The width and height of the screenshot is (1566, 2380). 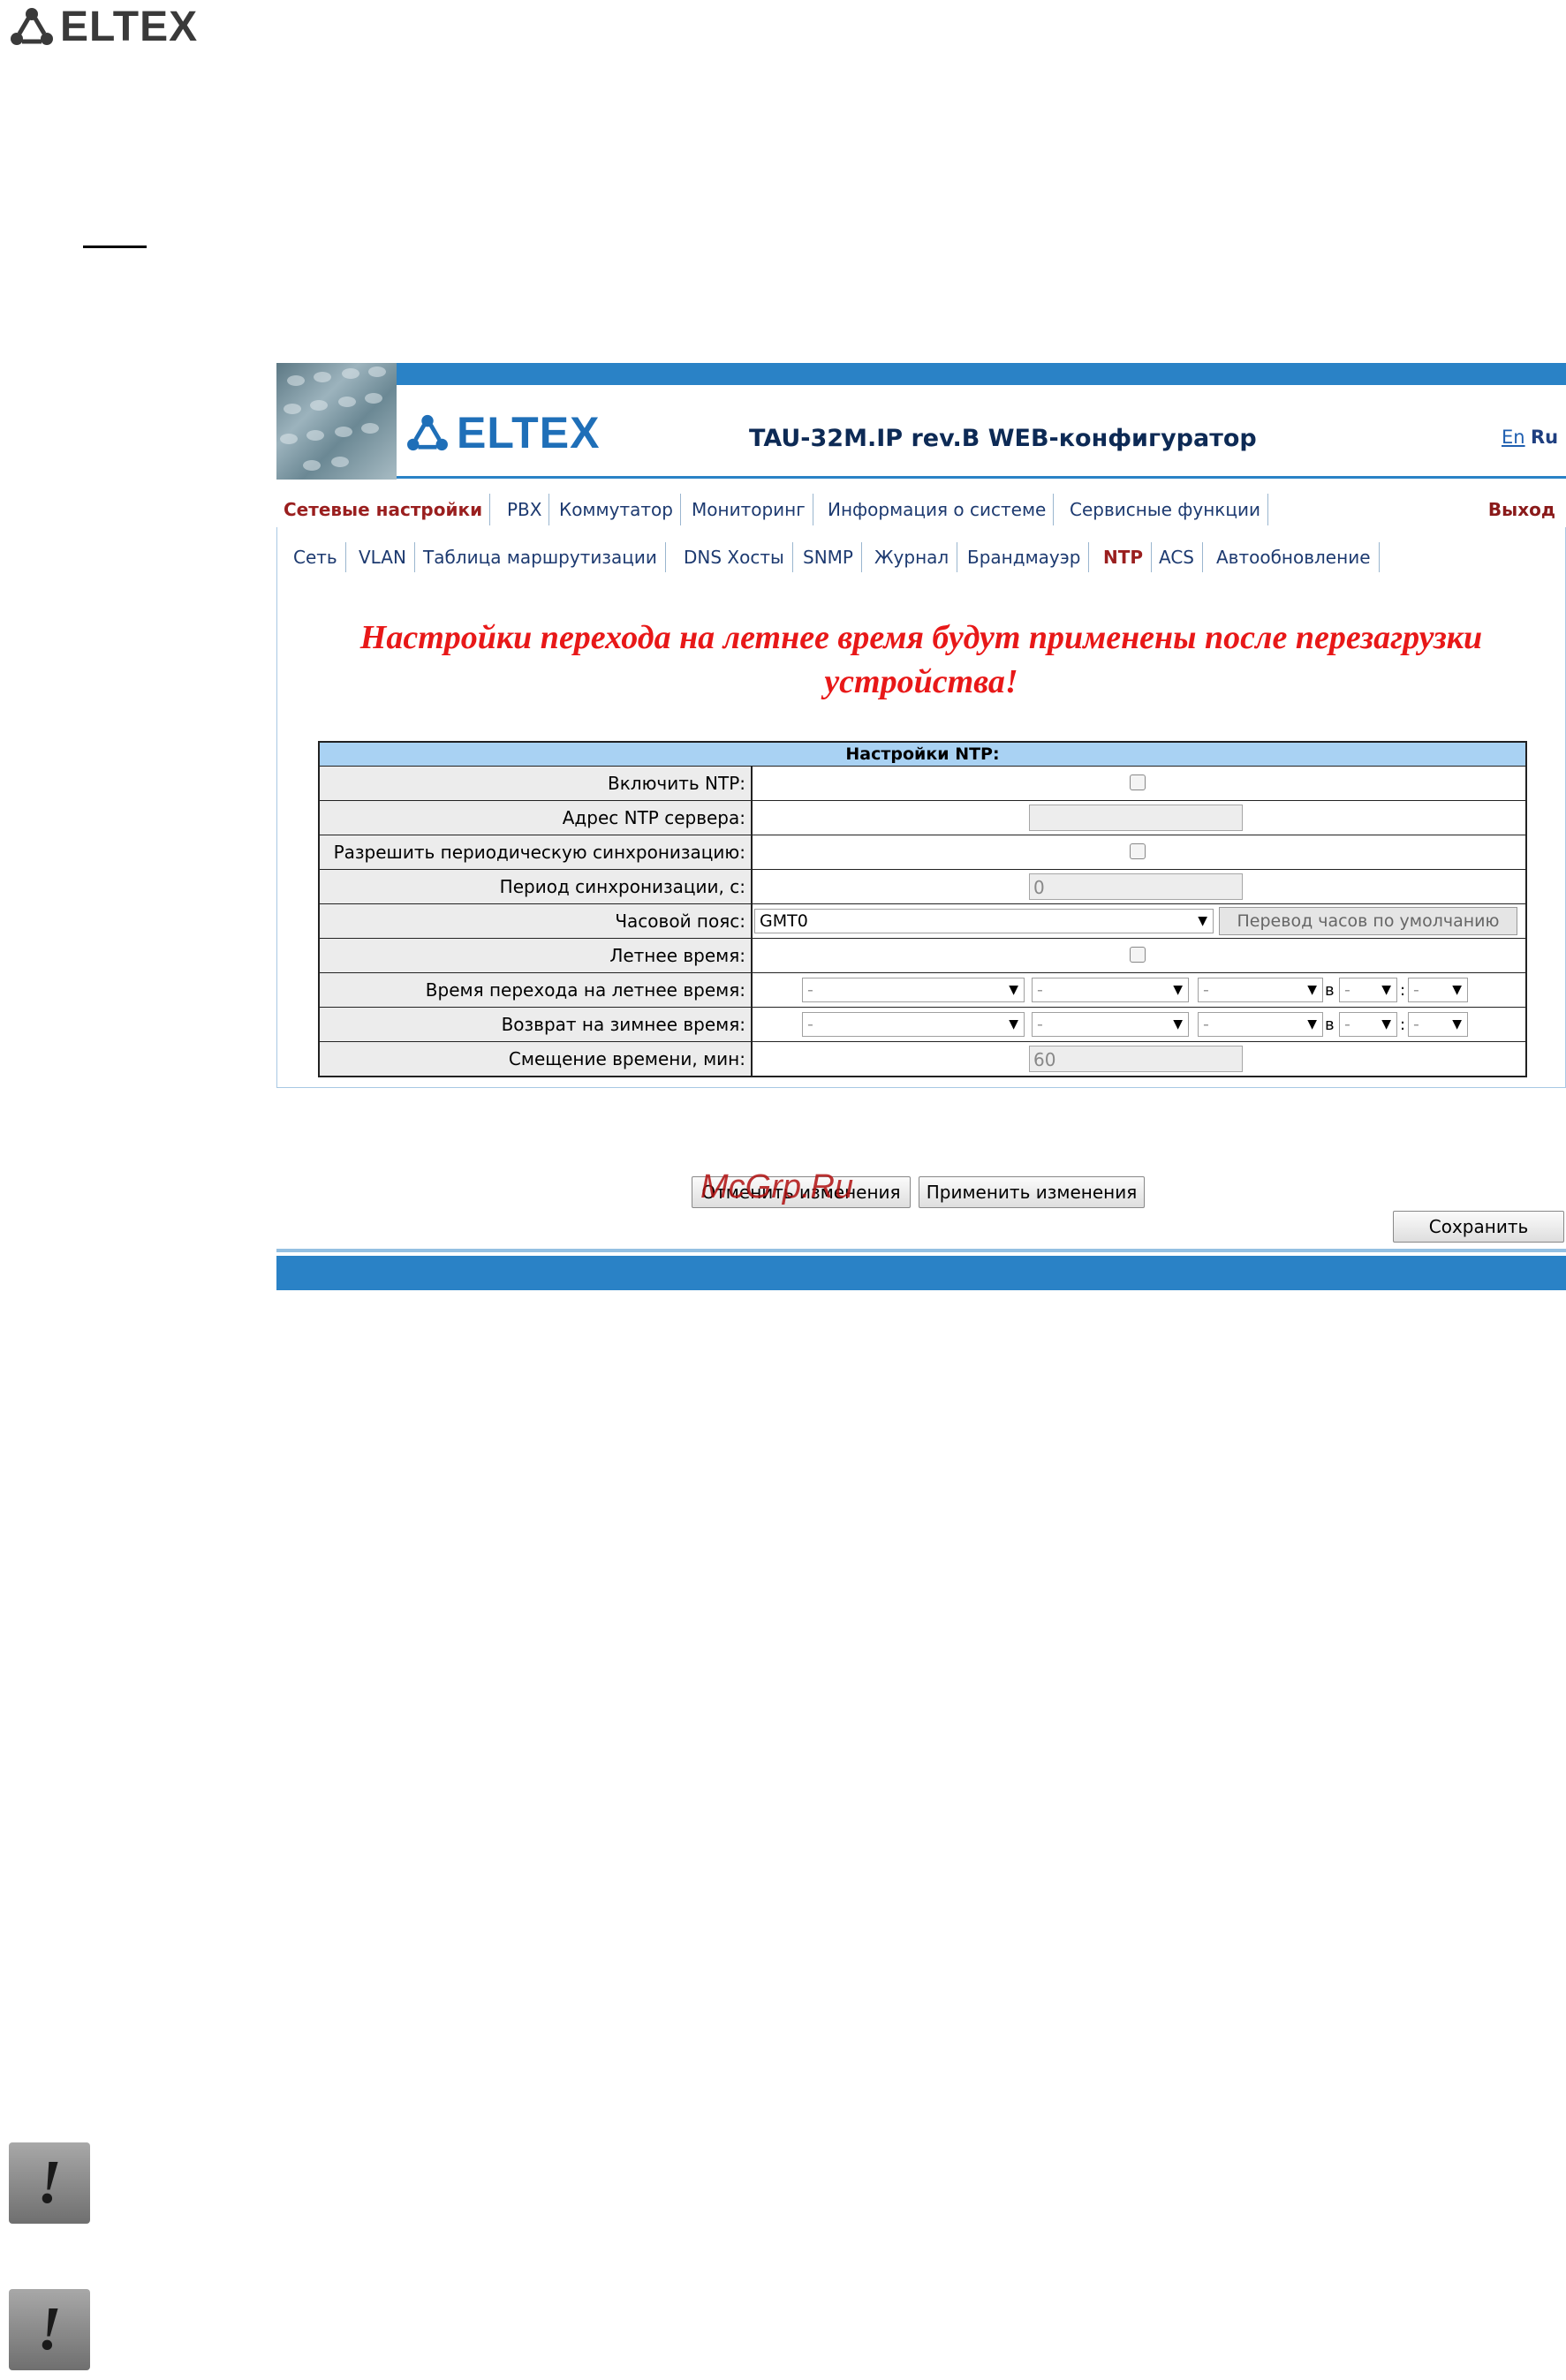 What do you see at coordinates (921, 1250) in the screenshot?
I see `footer-line` at bounding box center [921, 1250].